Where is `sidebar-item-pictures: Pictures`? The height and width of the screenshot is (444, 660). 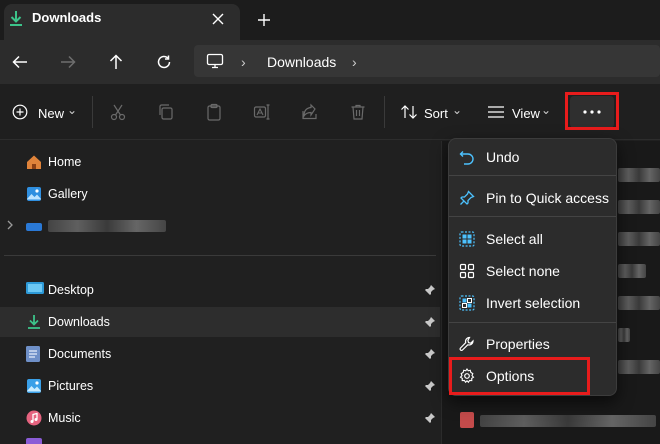 sidebar-item-pictures: Pictures is located at coordinates (220, 386).